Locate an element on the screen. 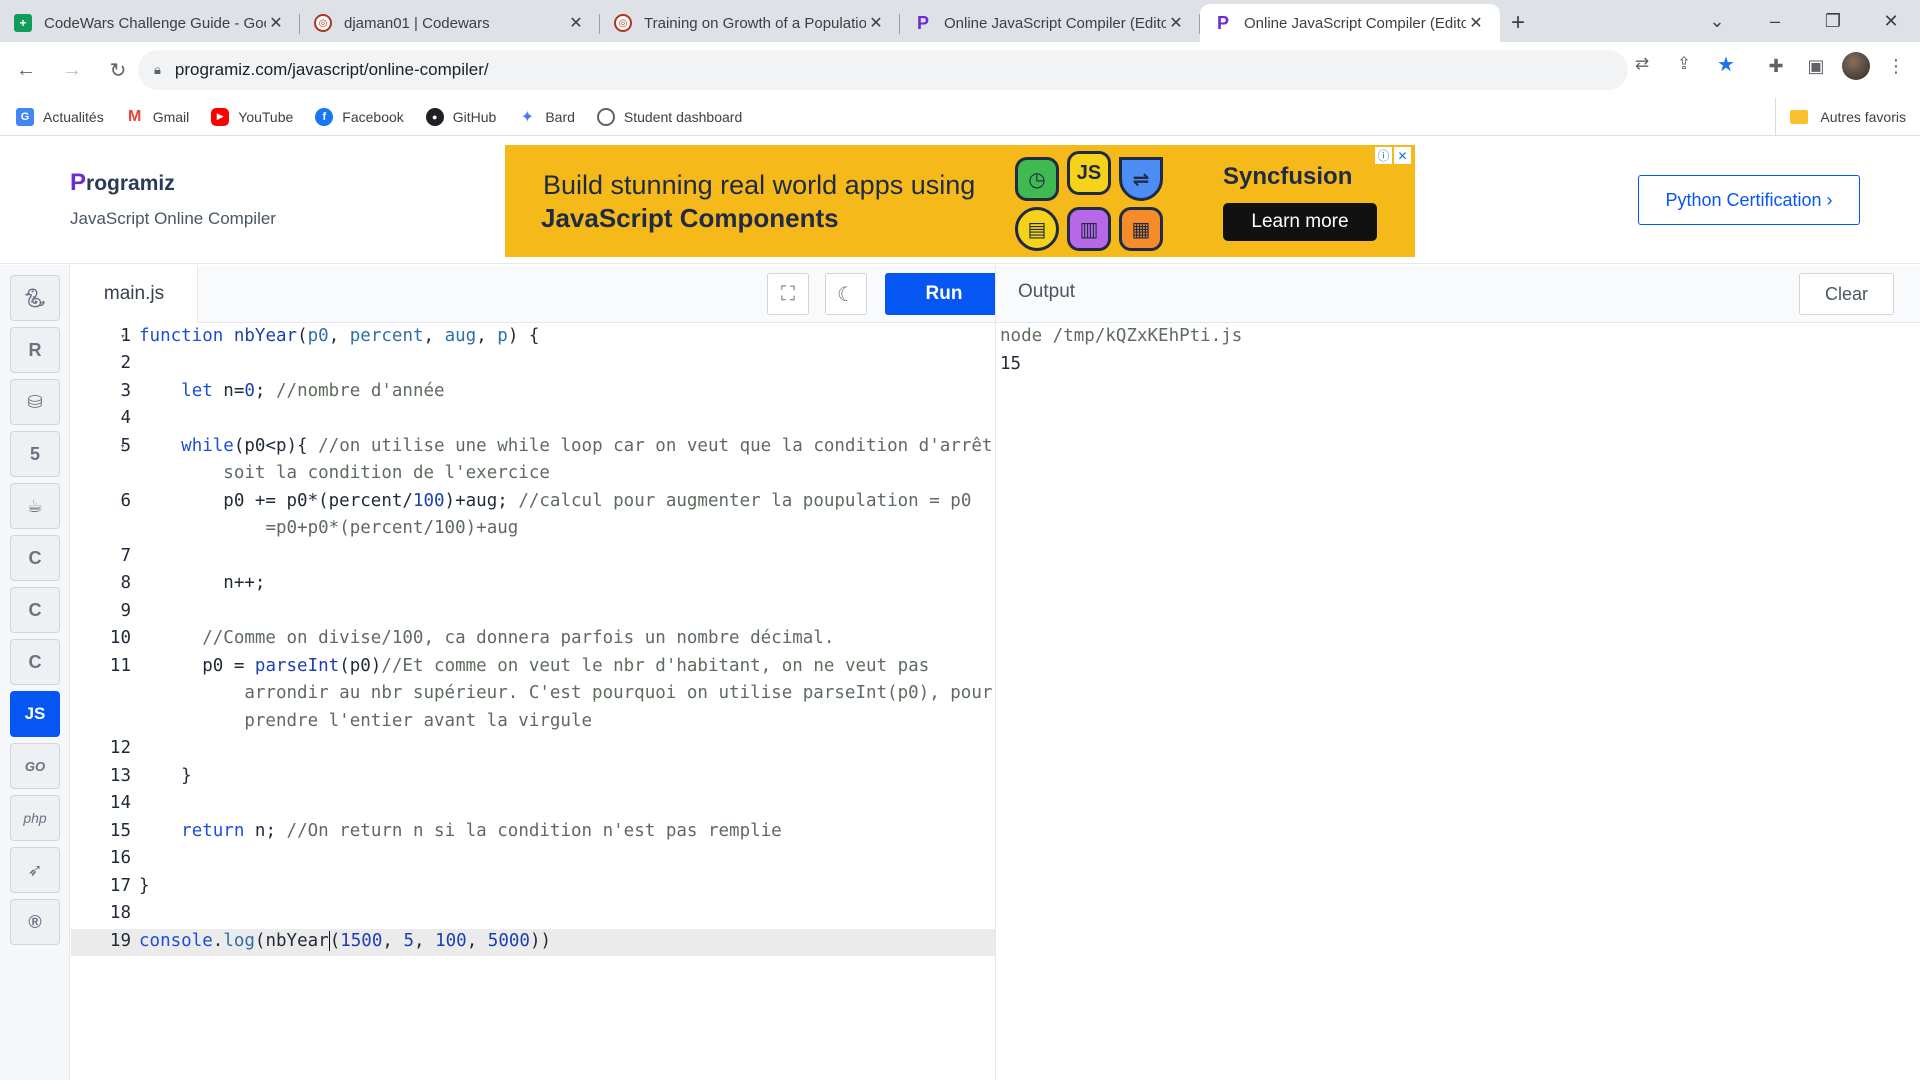 This screenshot has height=1080, width=1920. clear-button: Clear is located at coordinates (1846, 294).